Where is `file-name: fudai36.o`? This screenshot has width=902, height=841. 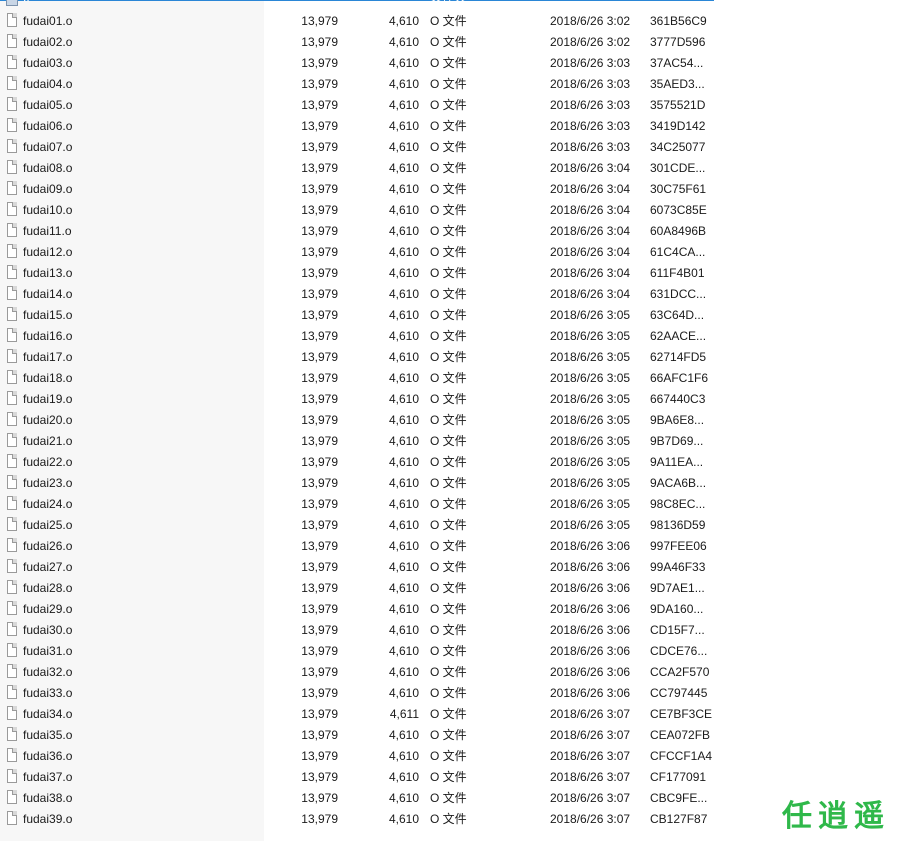 file-name: fudai36.o is located at coordinates (48, 756).